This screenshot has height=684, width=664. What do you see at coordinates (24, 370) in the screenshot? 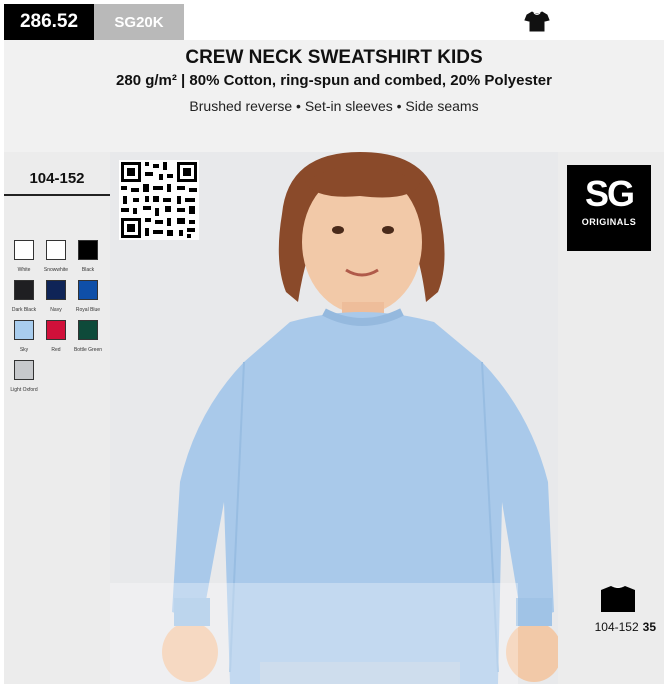
I see `swatch-color-light-oxford` at bounding box center [24, 370].